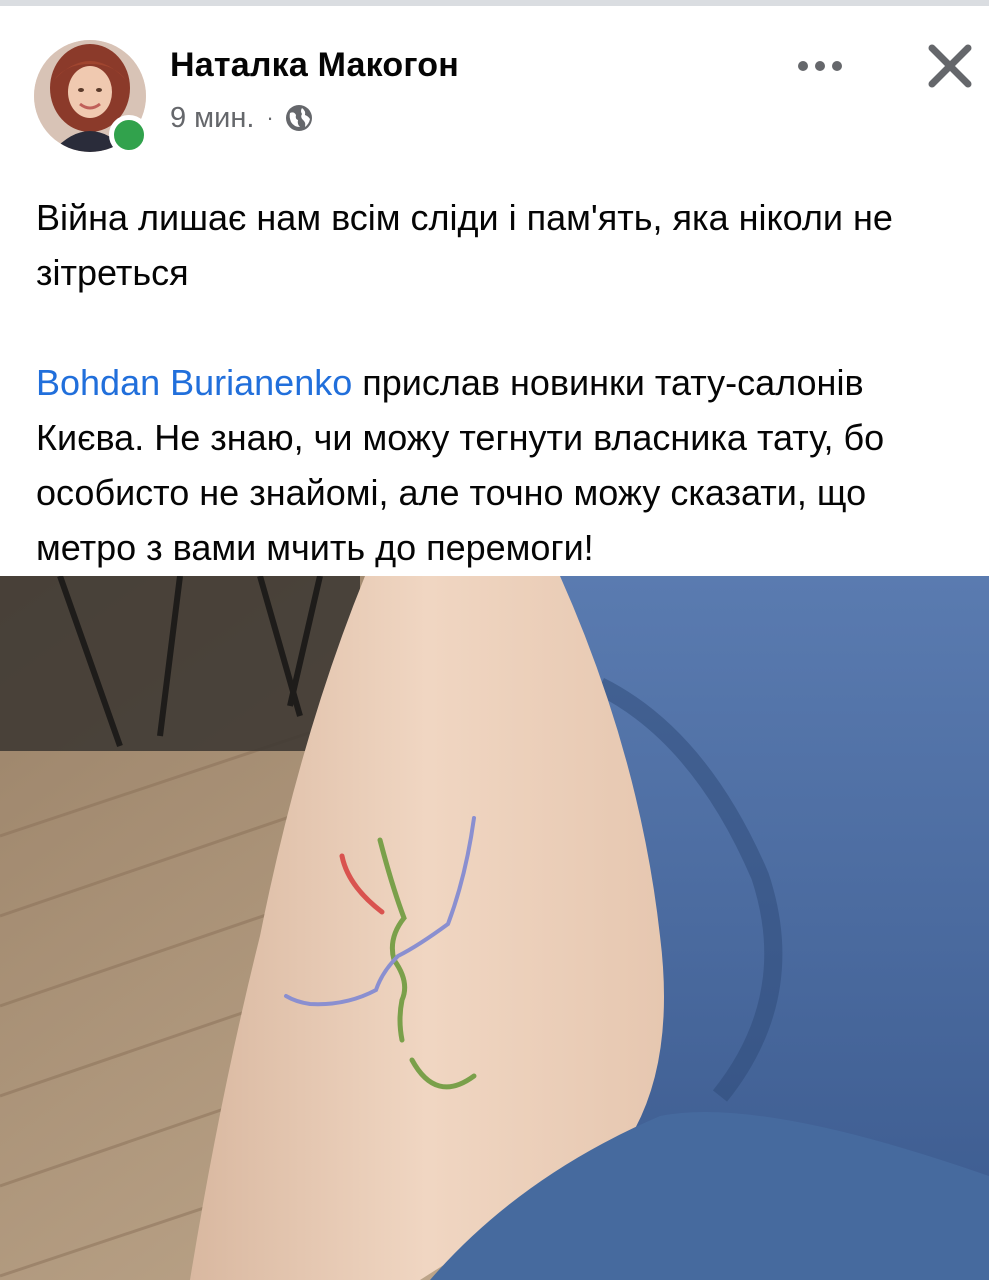  Describe the element at coordinates (129, 135) in the screenshot. I see `online-status-indicator` at that location.